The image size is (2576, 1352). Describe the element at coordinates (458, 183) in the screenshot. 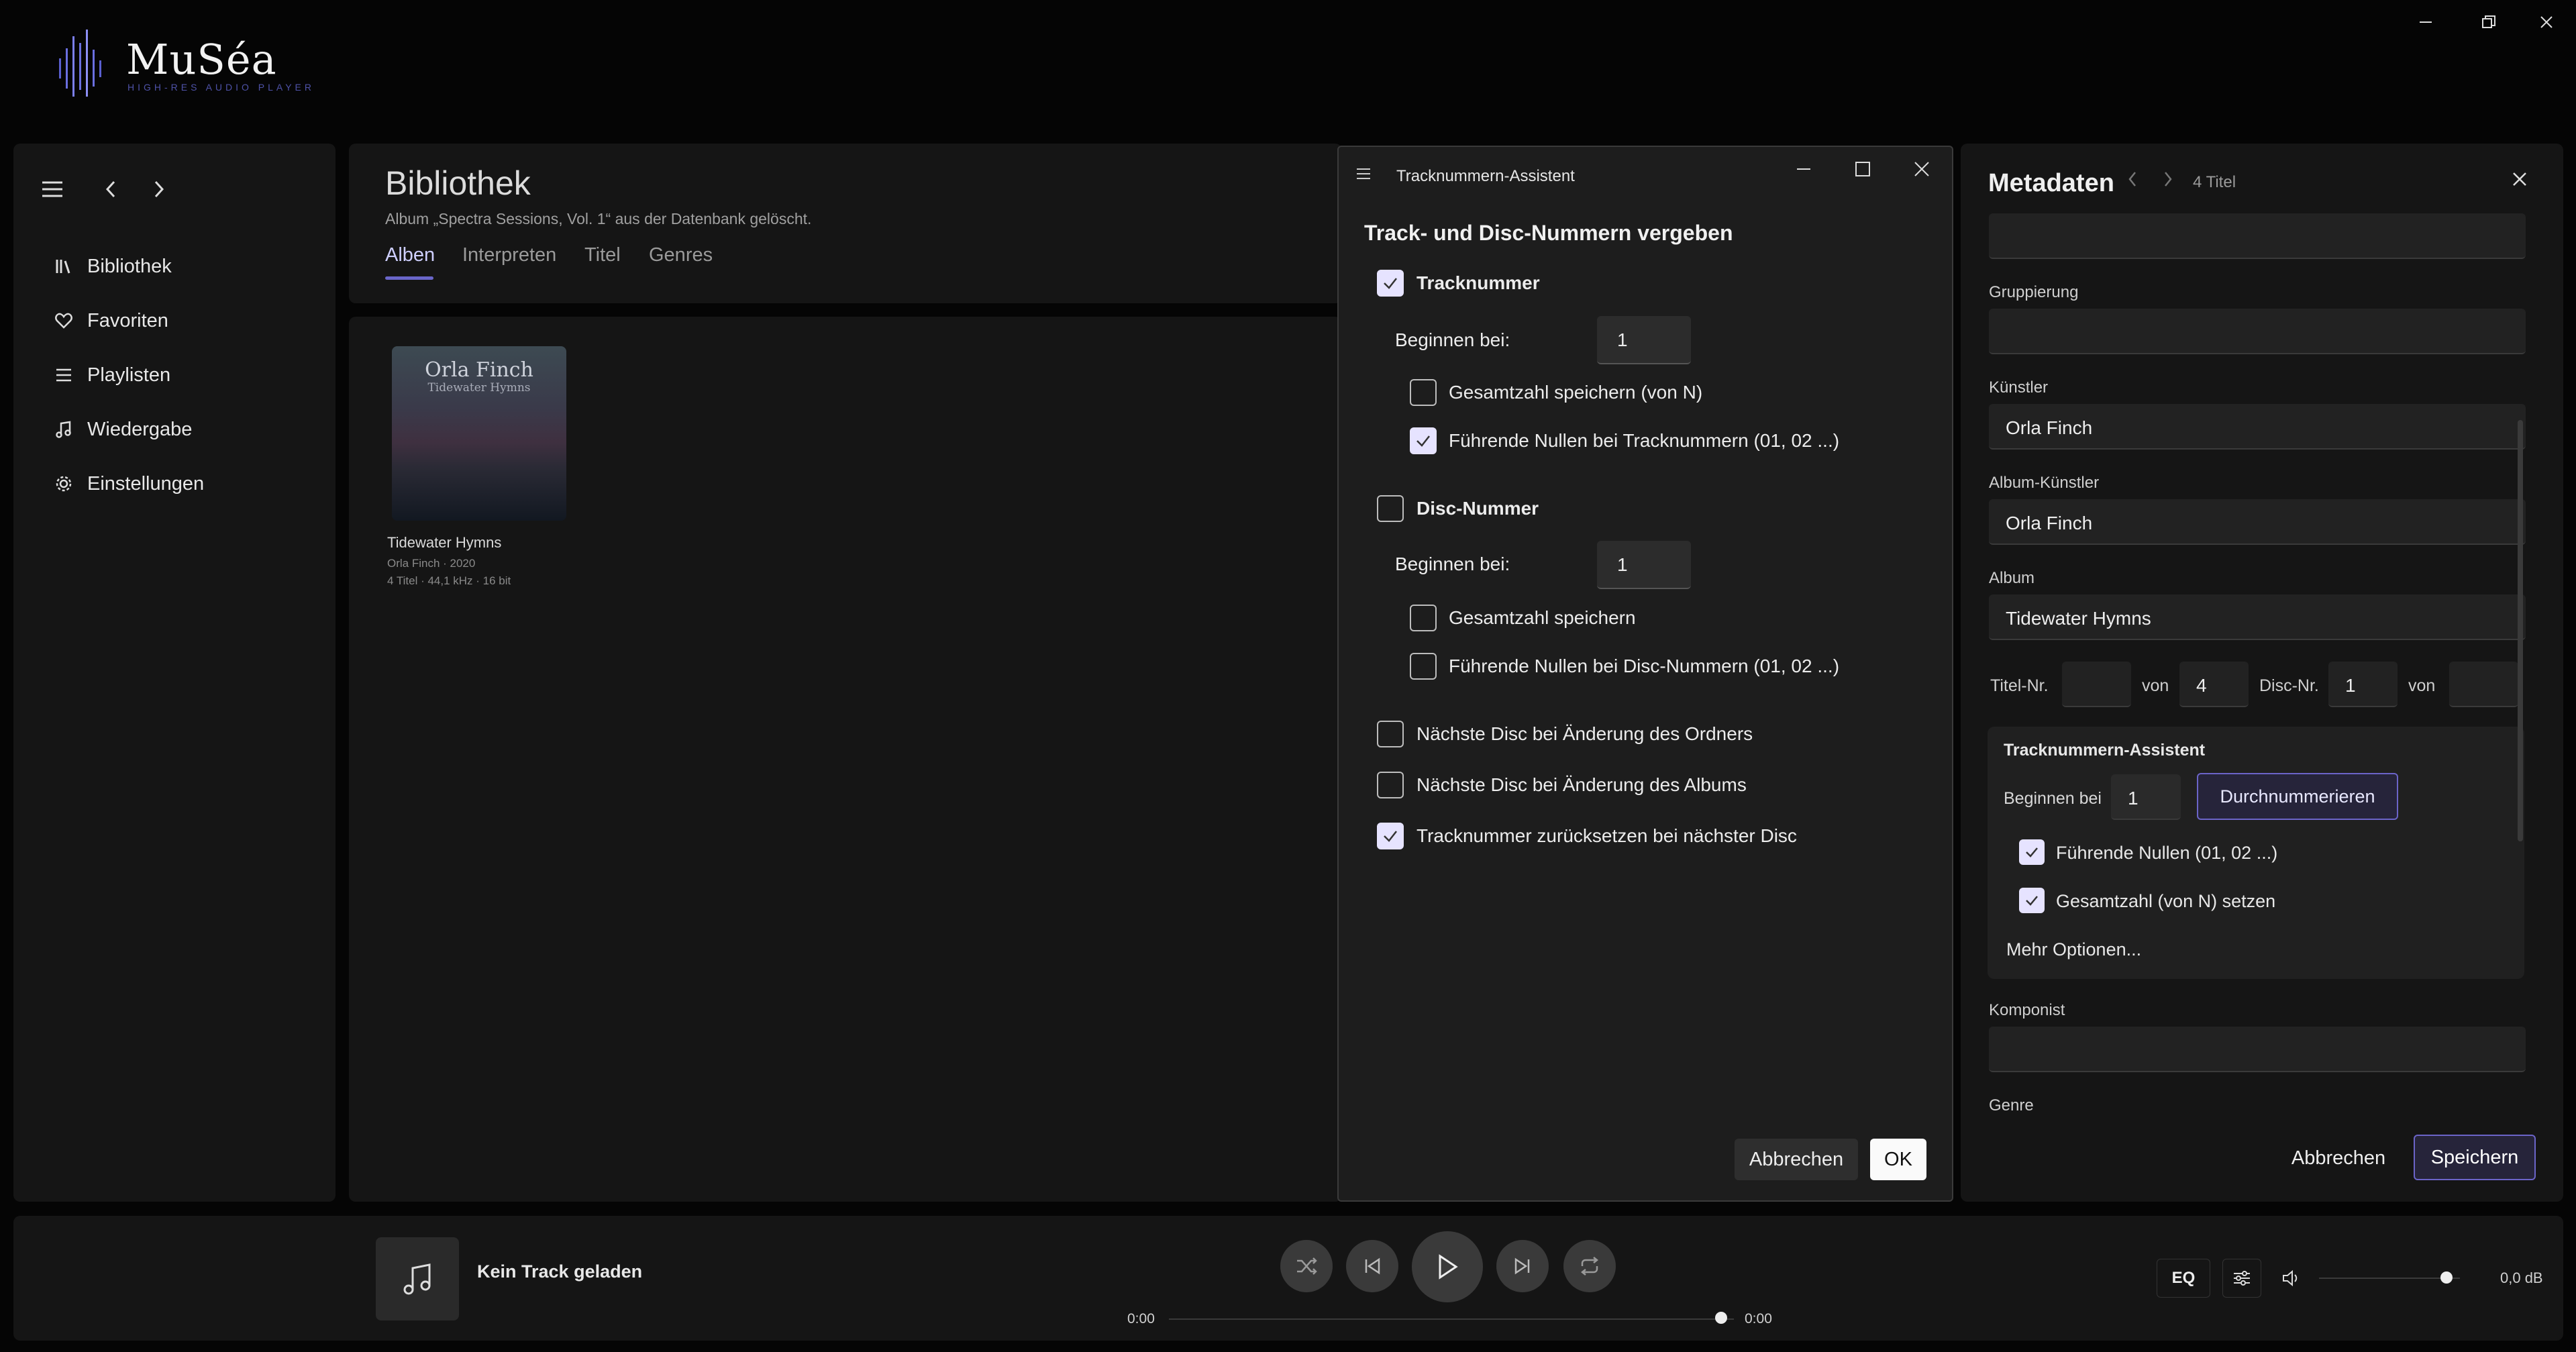

I see `page-title: Bibliothek` at that location.